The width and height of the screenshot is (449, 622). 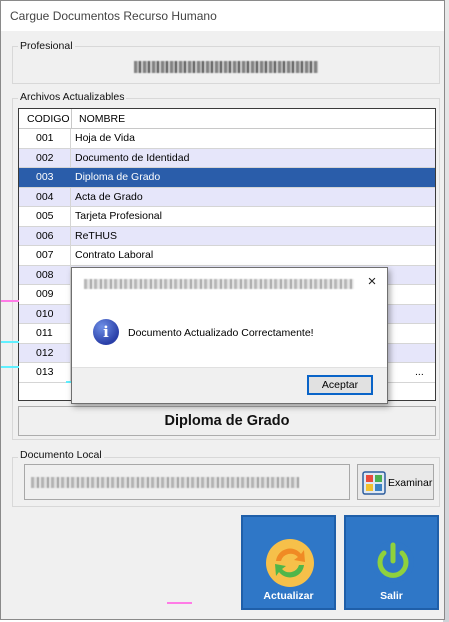 What do you see at coordinates (227, 256) in the screenshot?
I see `table-row: 007 Contrato Laboral` at bounding box center [227, 256].